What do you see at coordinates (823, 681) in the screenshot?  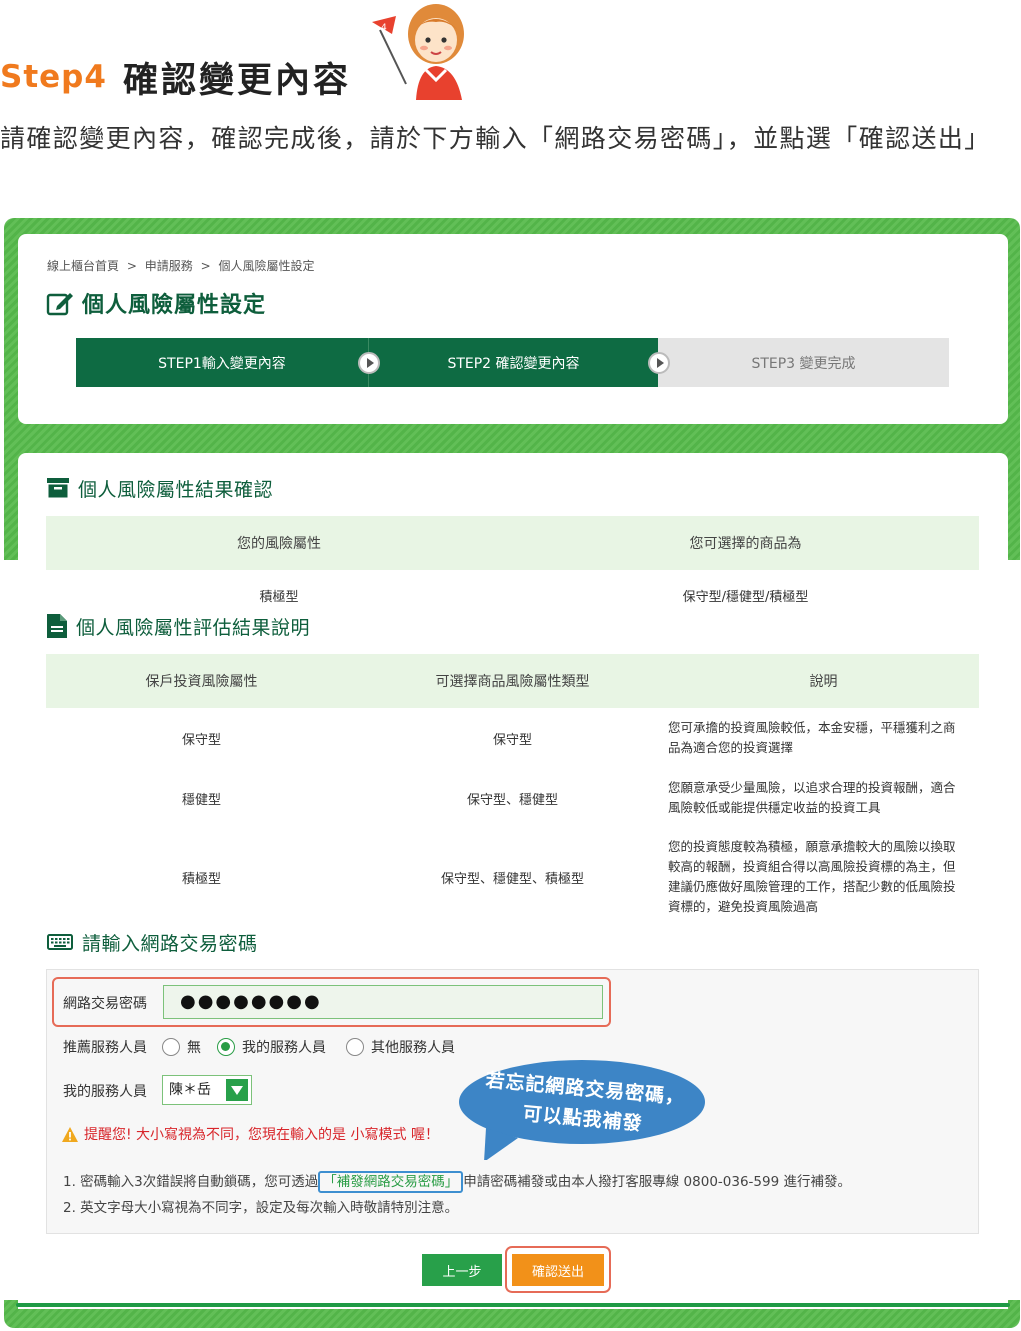 I see `column-header: 說明` at bounding box center [823, 681].